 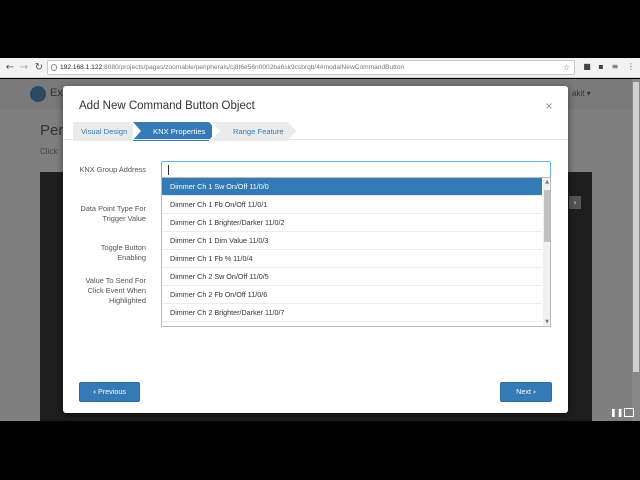 What do you see at coordinates (546, 182) in the screenshot?
I see `scroll-up-icon: ▲` at bounding box center [546, 182].